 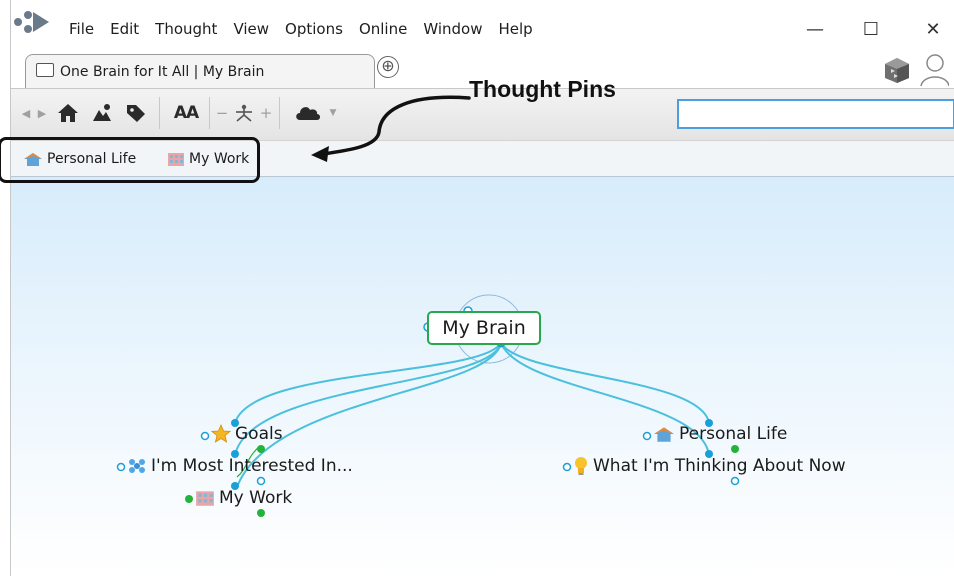 I want to click on menu-help: Help, so click(x=515, y=29).